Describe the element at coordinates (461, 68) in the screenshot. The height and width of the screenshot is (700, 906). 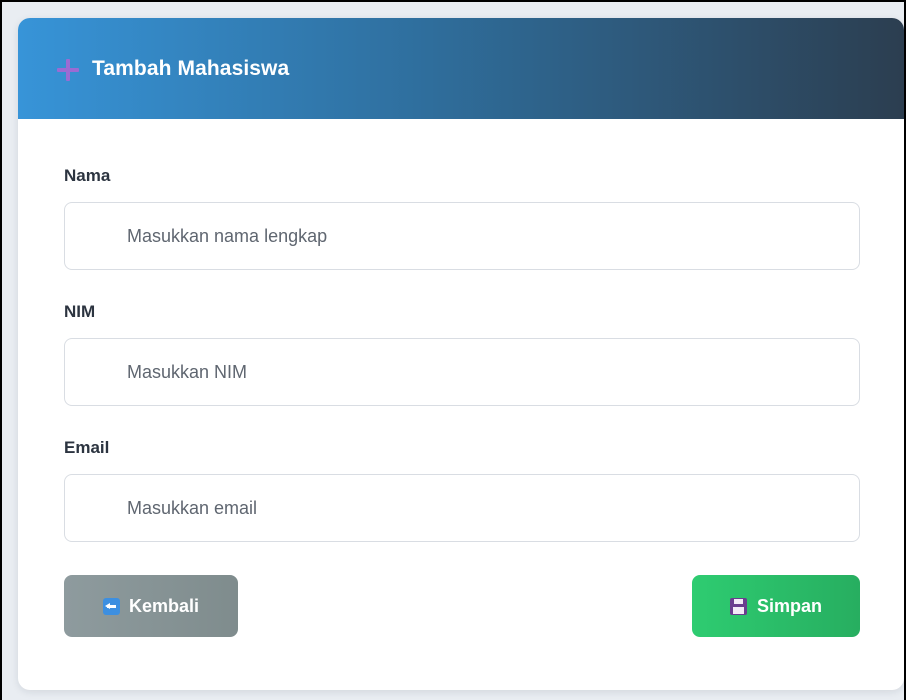
I see `card-header: Tambah Mahasiswa` at that location.